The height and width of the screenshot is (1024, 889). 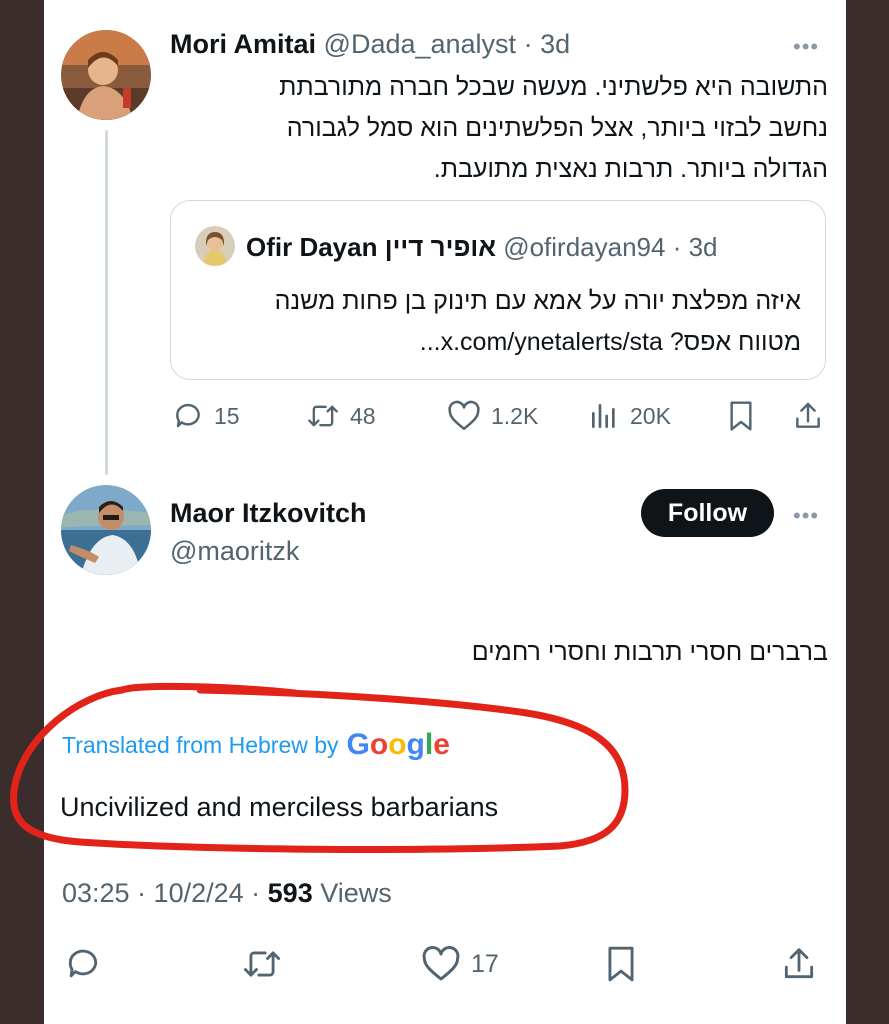 I want to click on bookmark-icon, so click(x=621, y=964).